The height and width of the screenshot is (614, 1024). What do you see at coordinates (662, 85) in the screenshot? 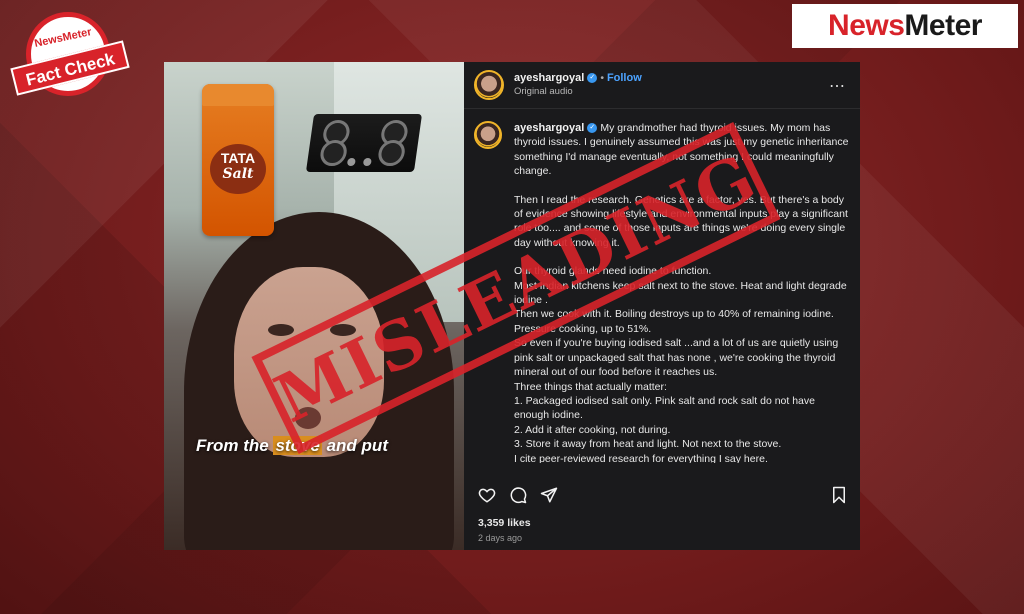
I see `post-header: ayeshargoyal ✓ • Follow Original audio ⋯` at bounding box center [662, 85].